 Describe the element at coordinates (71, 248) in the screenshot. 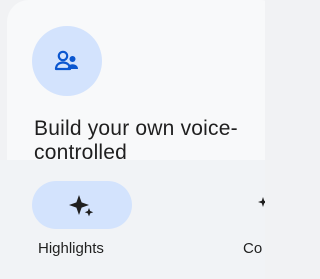

I see `nav-item-highlights-label: Highlights` at that location.